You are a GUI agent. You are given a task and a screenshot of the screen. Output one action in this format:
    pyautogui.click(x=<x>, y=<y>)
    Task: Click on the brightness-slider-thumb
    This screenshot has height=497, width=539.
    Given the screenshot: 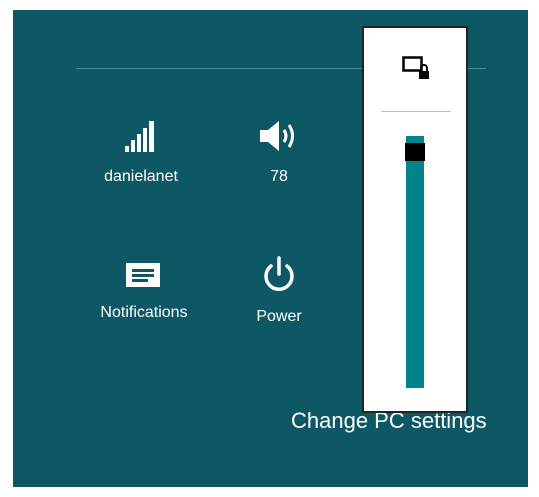 What is the action you would take?
    pyautogui.click(x=415, y=152)
    